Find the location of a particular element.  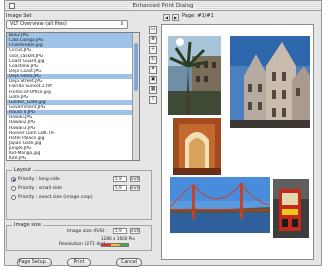

resolution-label: Resolution (271 dpi) is located at coordinates (82, 244).